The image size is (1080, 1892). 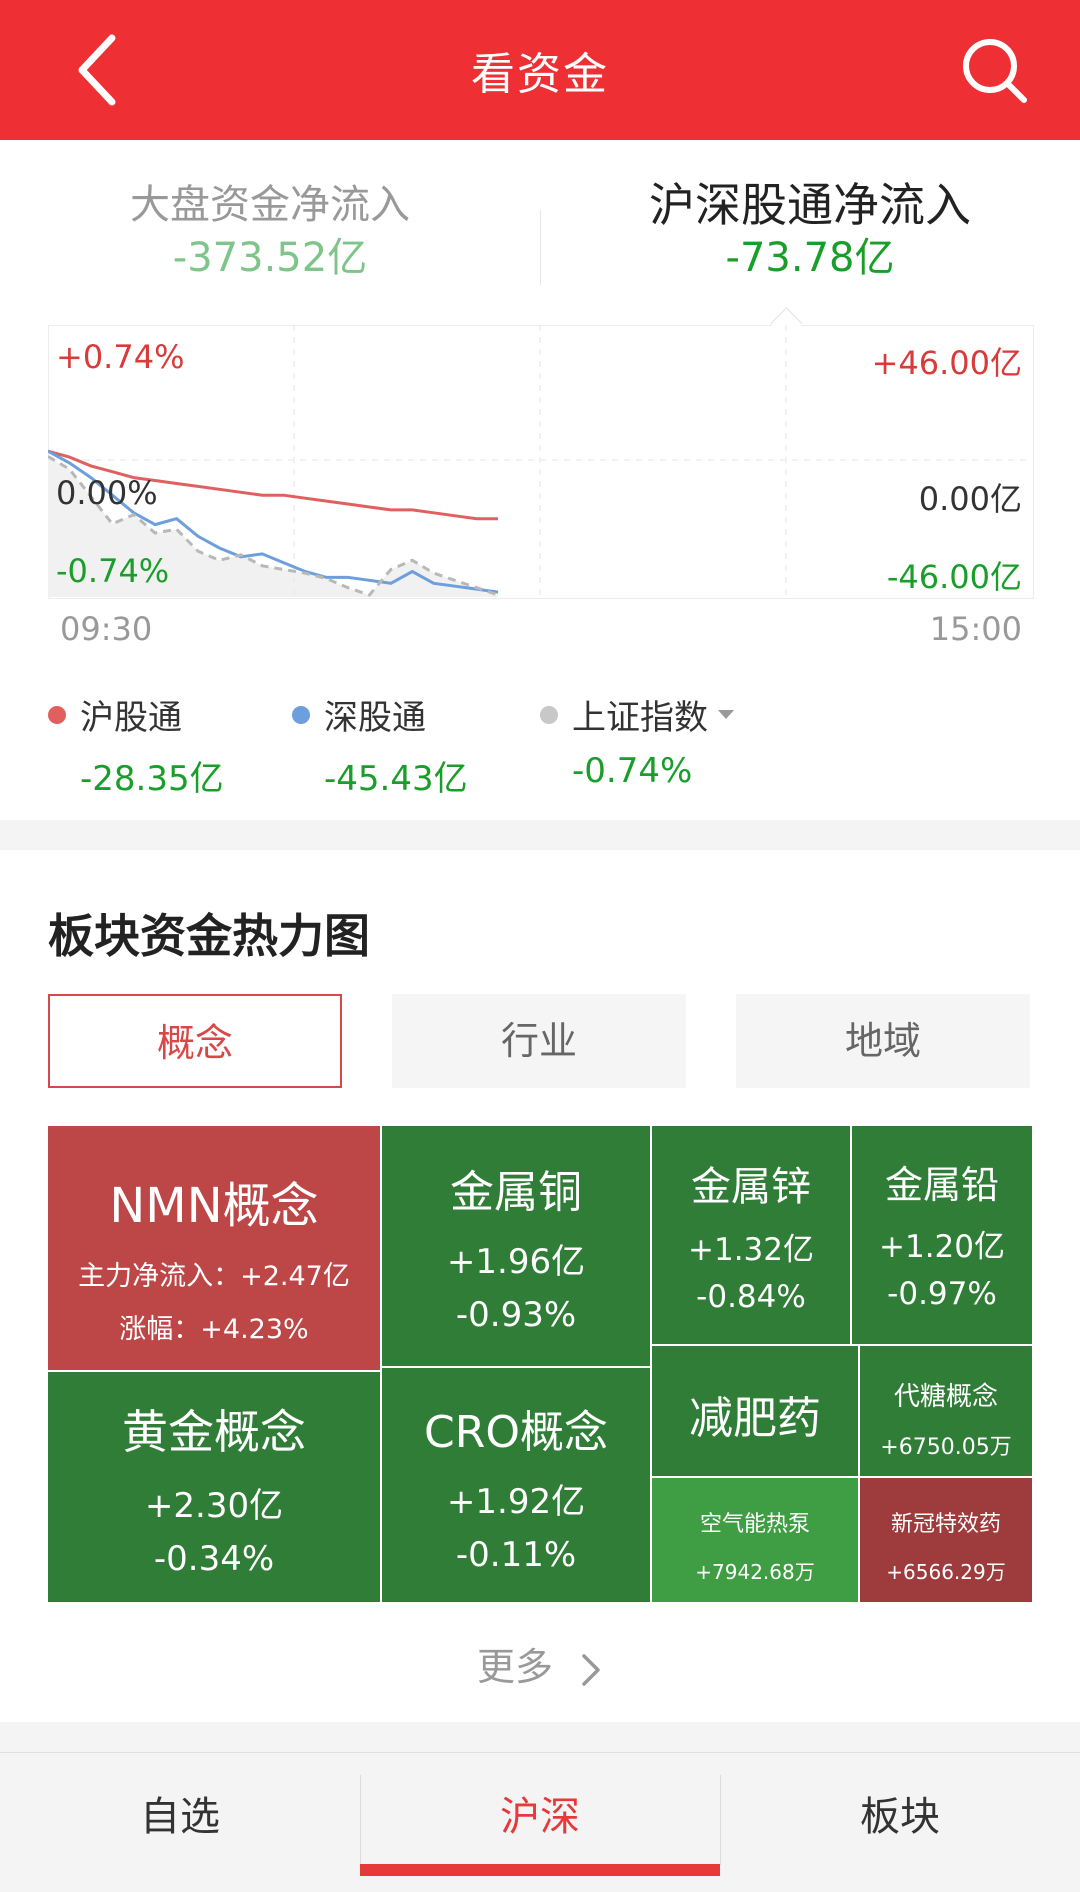 I want to click on tab-industry: 行业, so click(x=539, y=1041).